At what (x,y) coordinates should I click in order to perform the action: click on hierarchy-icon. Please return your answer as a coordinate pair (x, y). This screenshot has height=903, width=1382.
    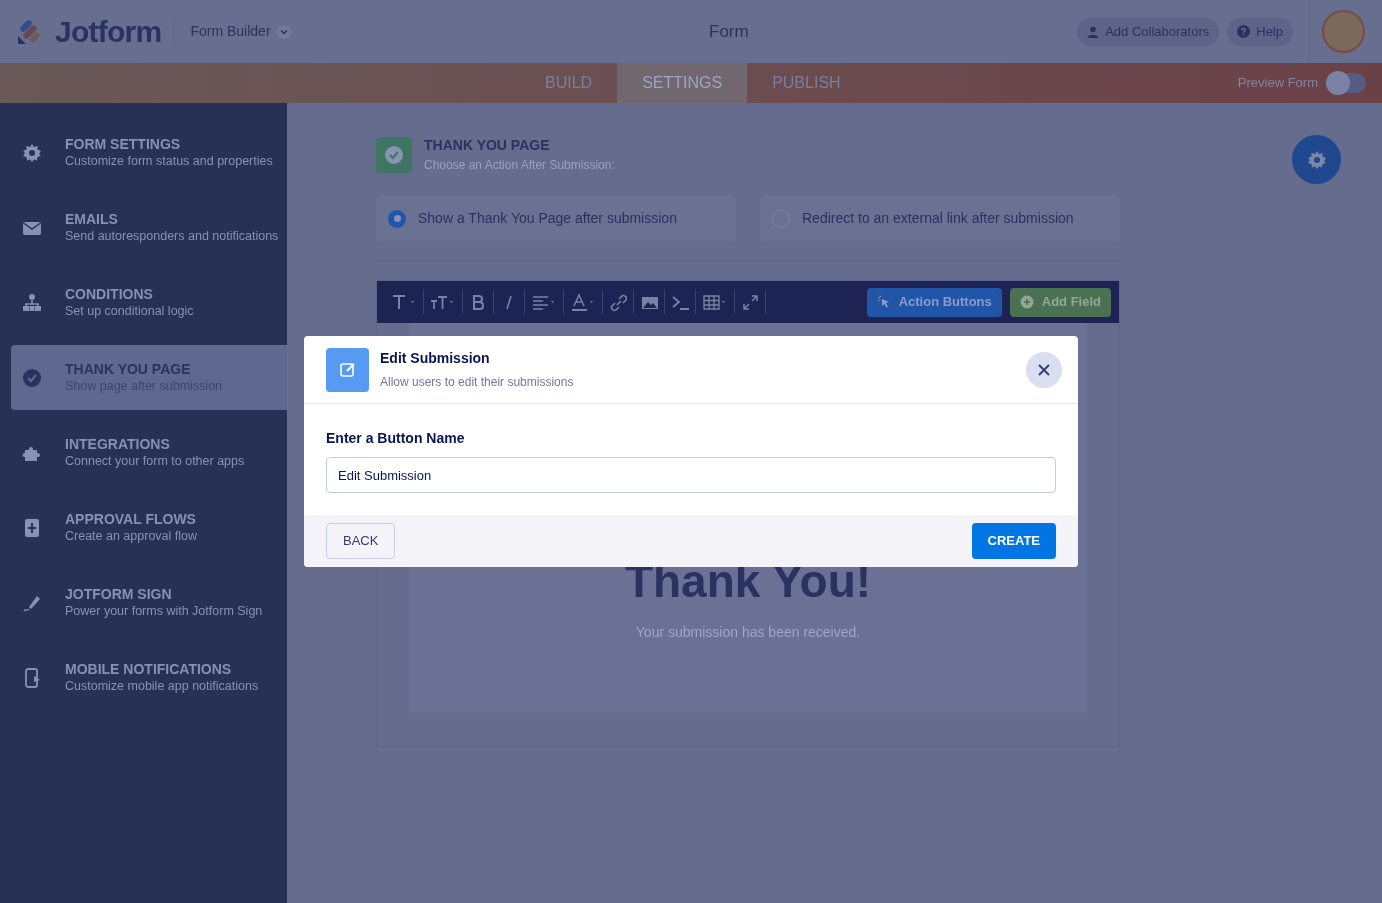
    Looking at the image, I should click on (32, 302).